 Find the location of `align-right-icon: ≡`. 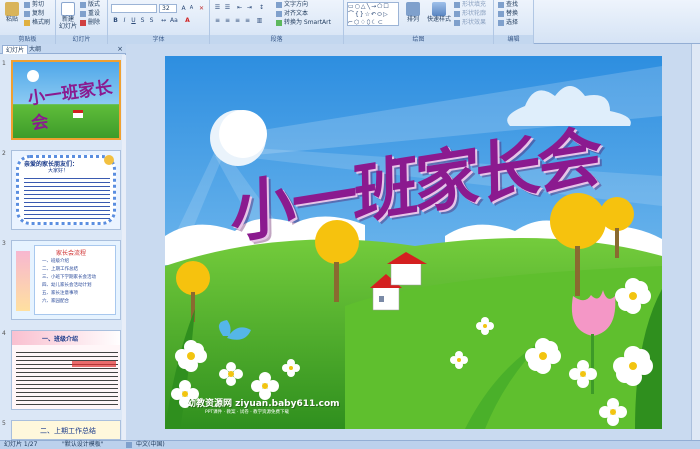

align-right-icon: ≡ is located at coordinates (237, 20).